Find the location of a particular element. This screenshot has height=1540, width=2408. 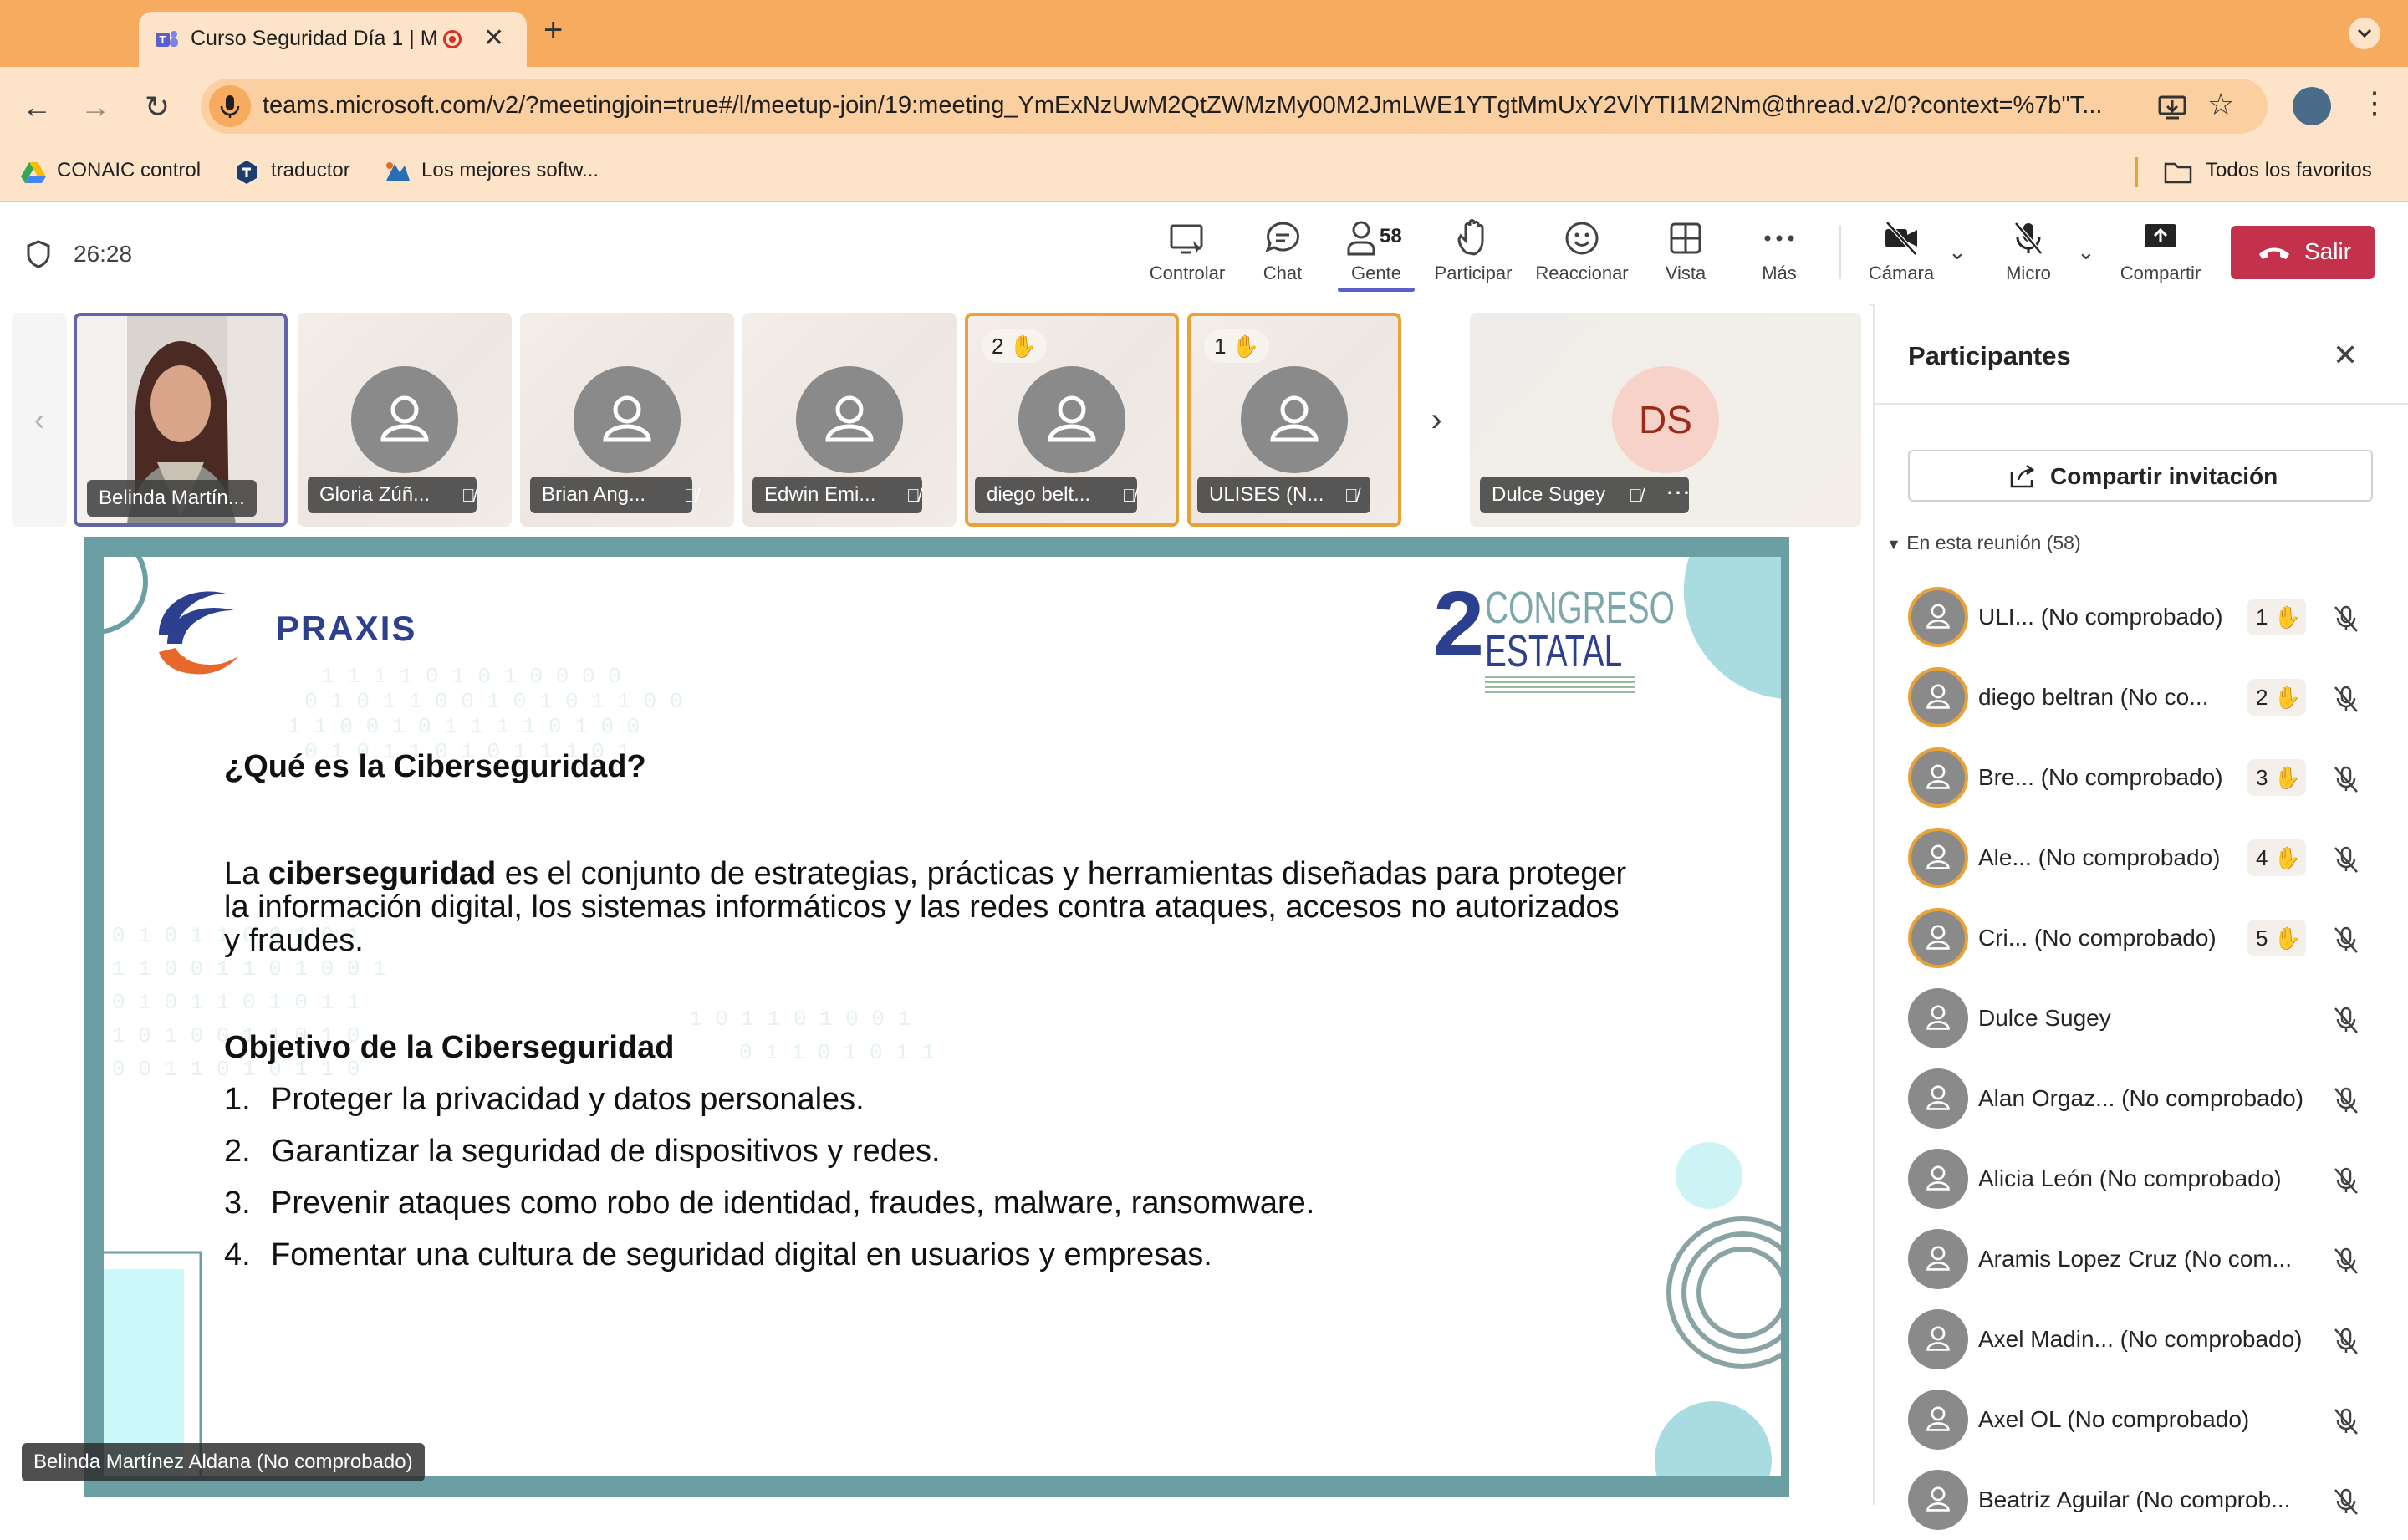

view-button: Vista is located at coordinates (1685, 251).